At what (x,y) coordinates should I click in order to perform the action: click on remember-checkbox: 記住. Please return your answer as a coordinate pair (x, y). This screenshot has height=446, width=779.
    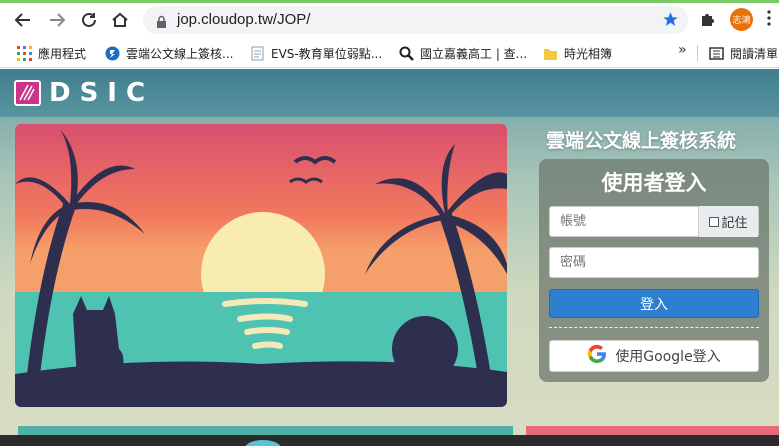
    Looking at the image, I should click on (728, 221).